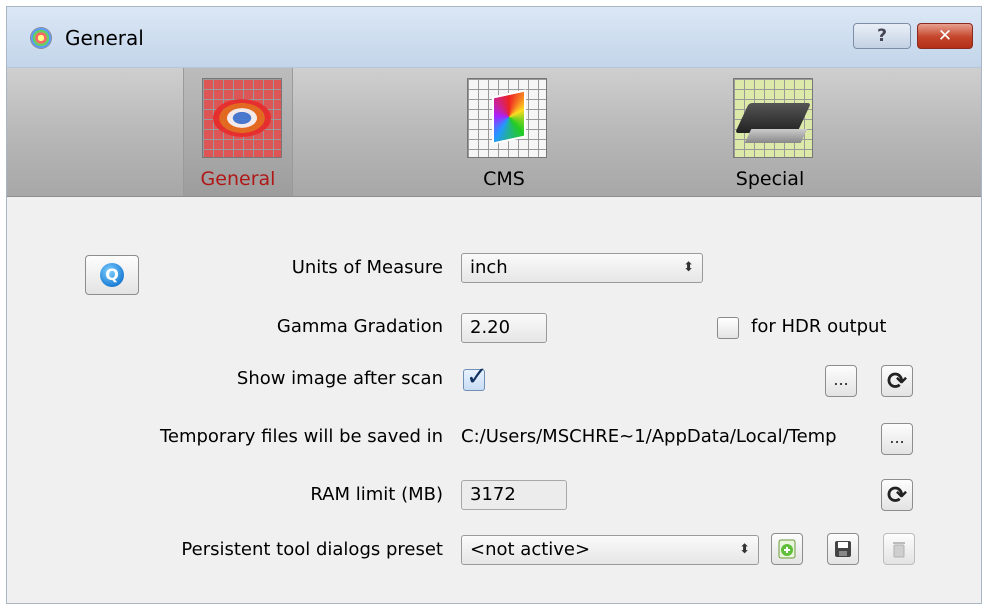  I want to click on tab-special: Special, so click(770, 132).